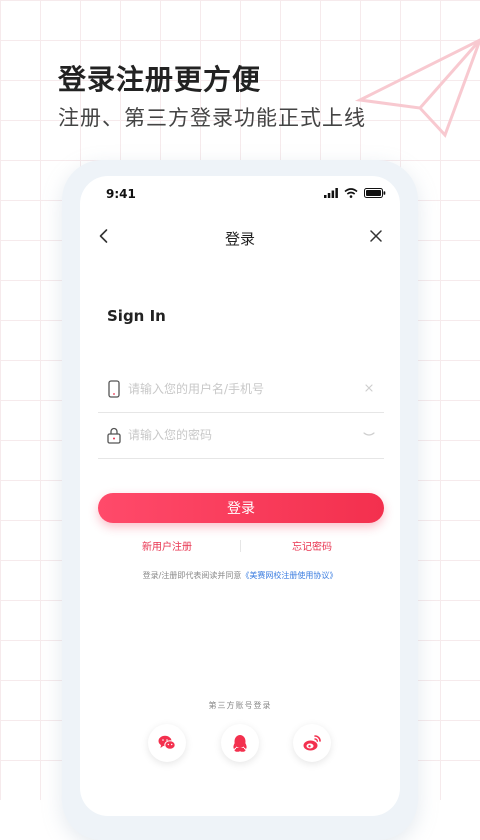 The width and height of the screenshot is (480, 840). What do you see at coordinates (369, 388) in the screenshot?
I see `clear-icon` at bounding box center [369, 388].